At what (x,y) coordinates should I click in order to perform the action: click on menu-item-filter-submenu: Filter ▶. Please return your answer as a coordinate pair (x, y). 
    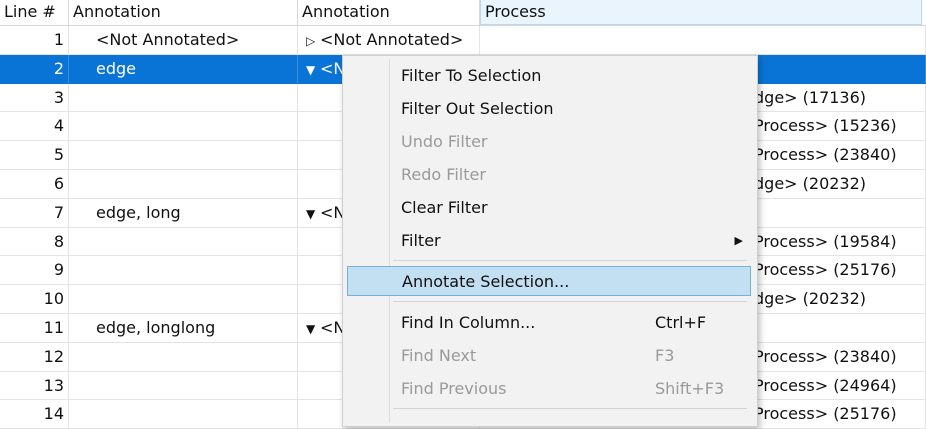
    Looking at the image, I should click on (549, 241).